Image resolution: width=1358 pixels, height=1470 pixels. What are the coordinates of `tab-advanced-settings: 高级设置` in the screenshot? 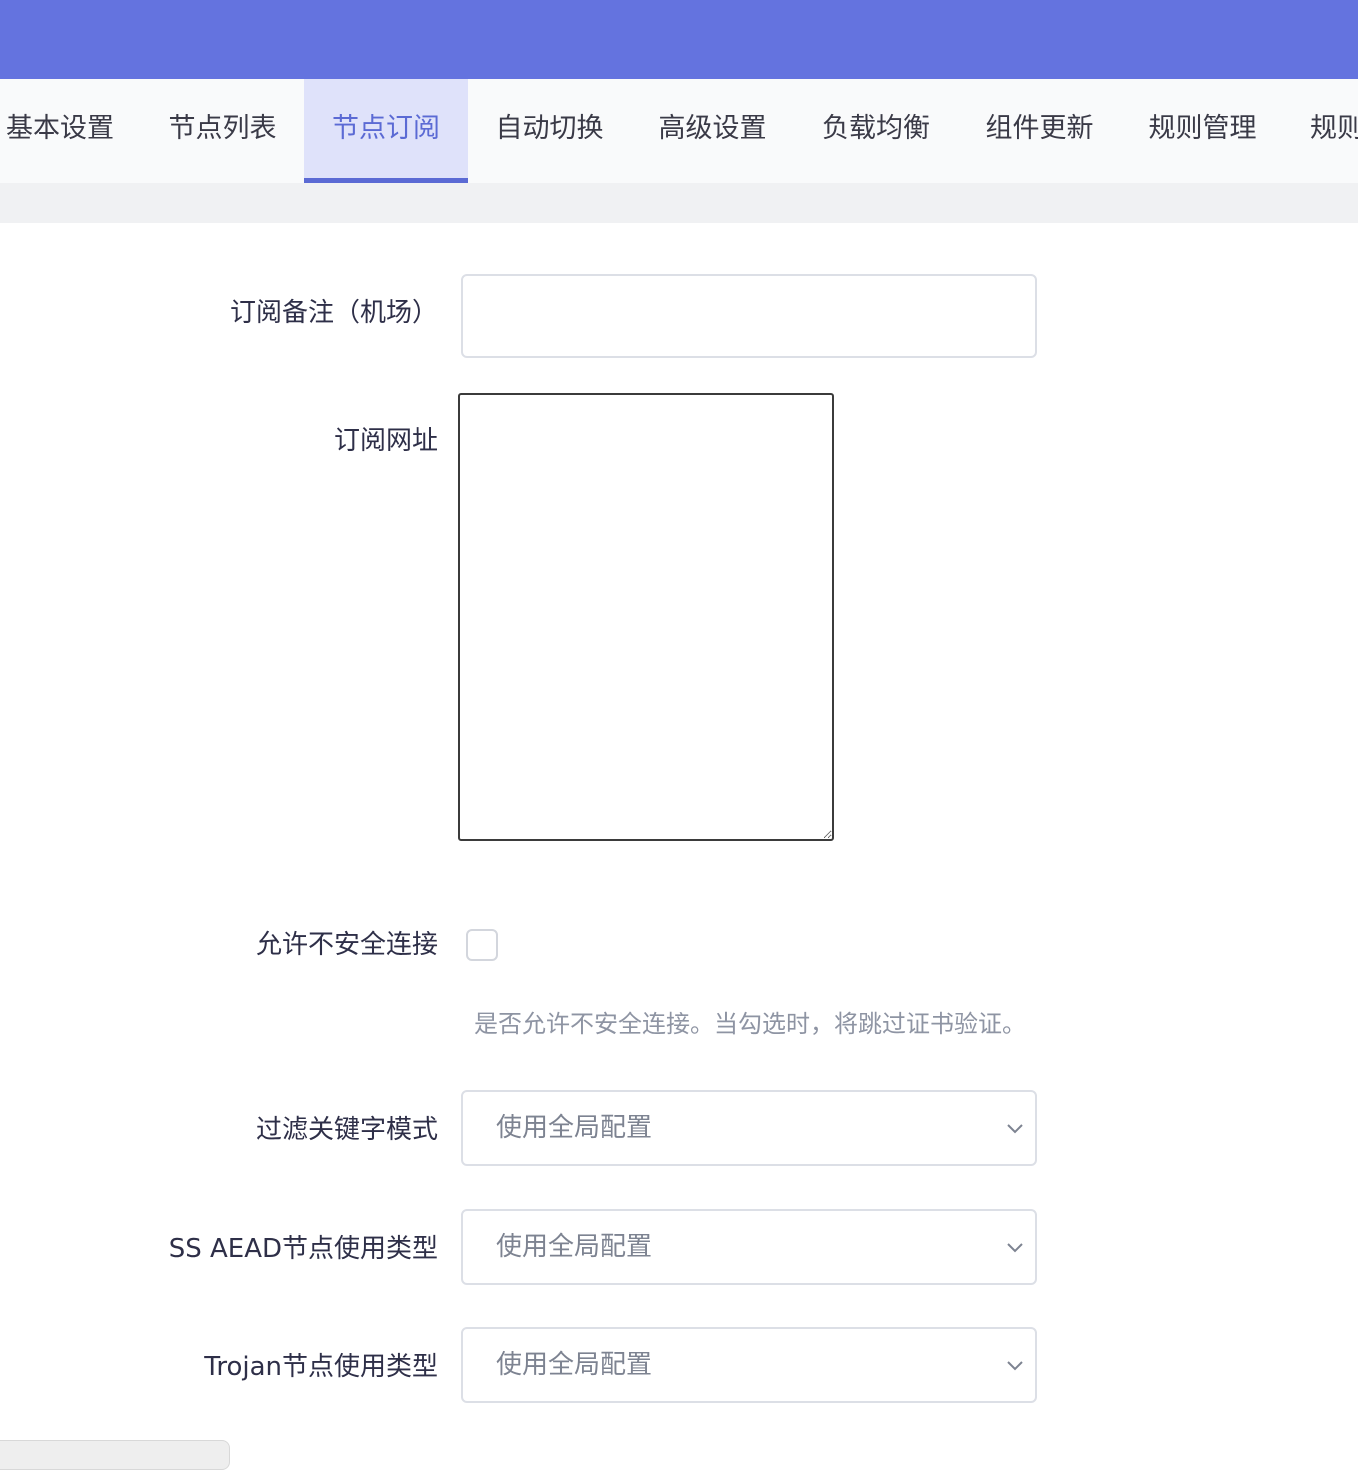 It's located at (712, 131).